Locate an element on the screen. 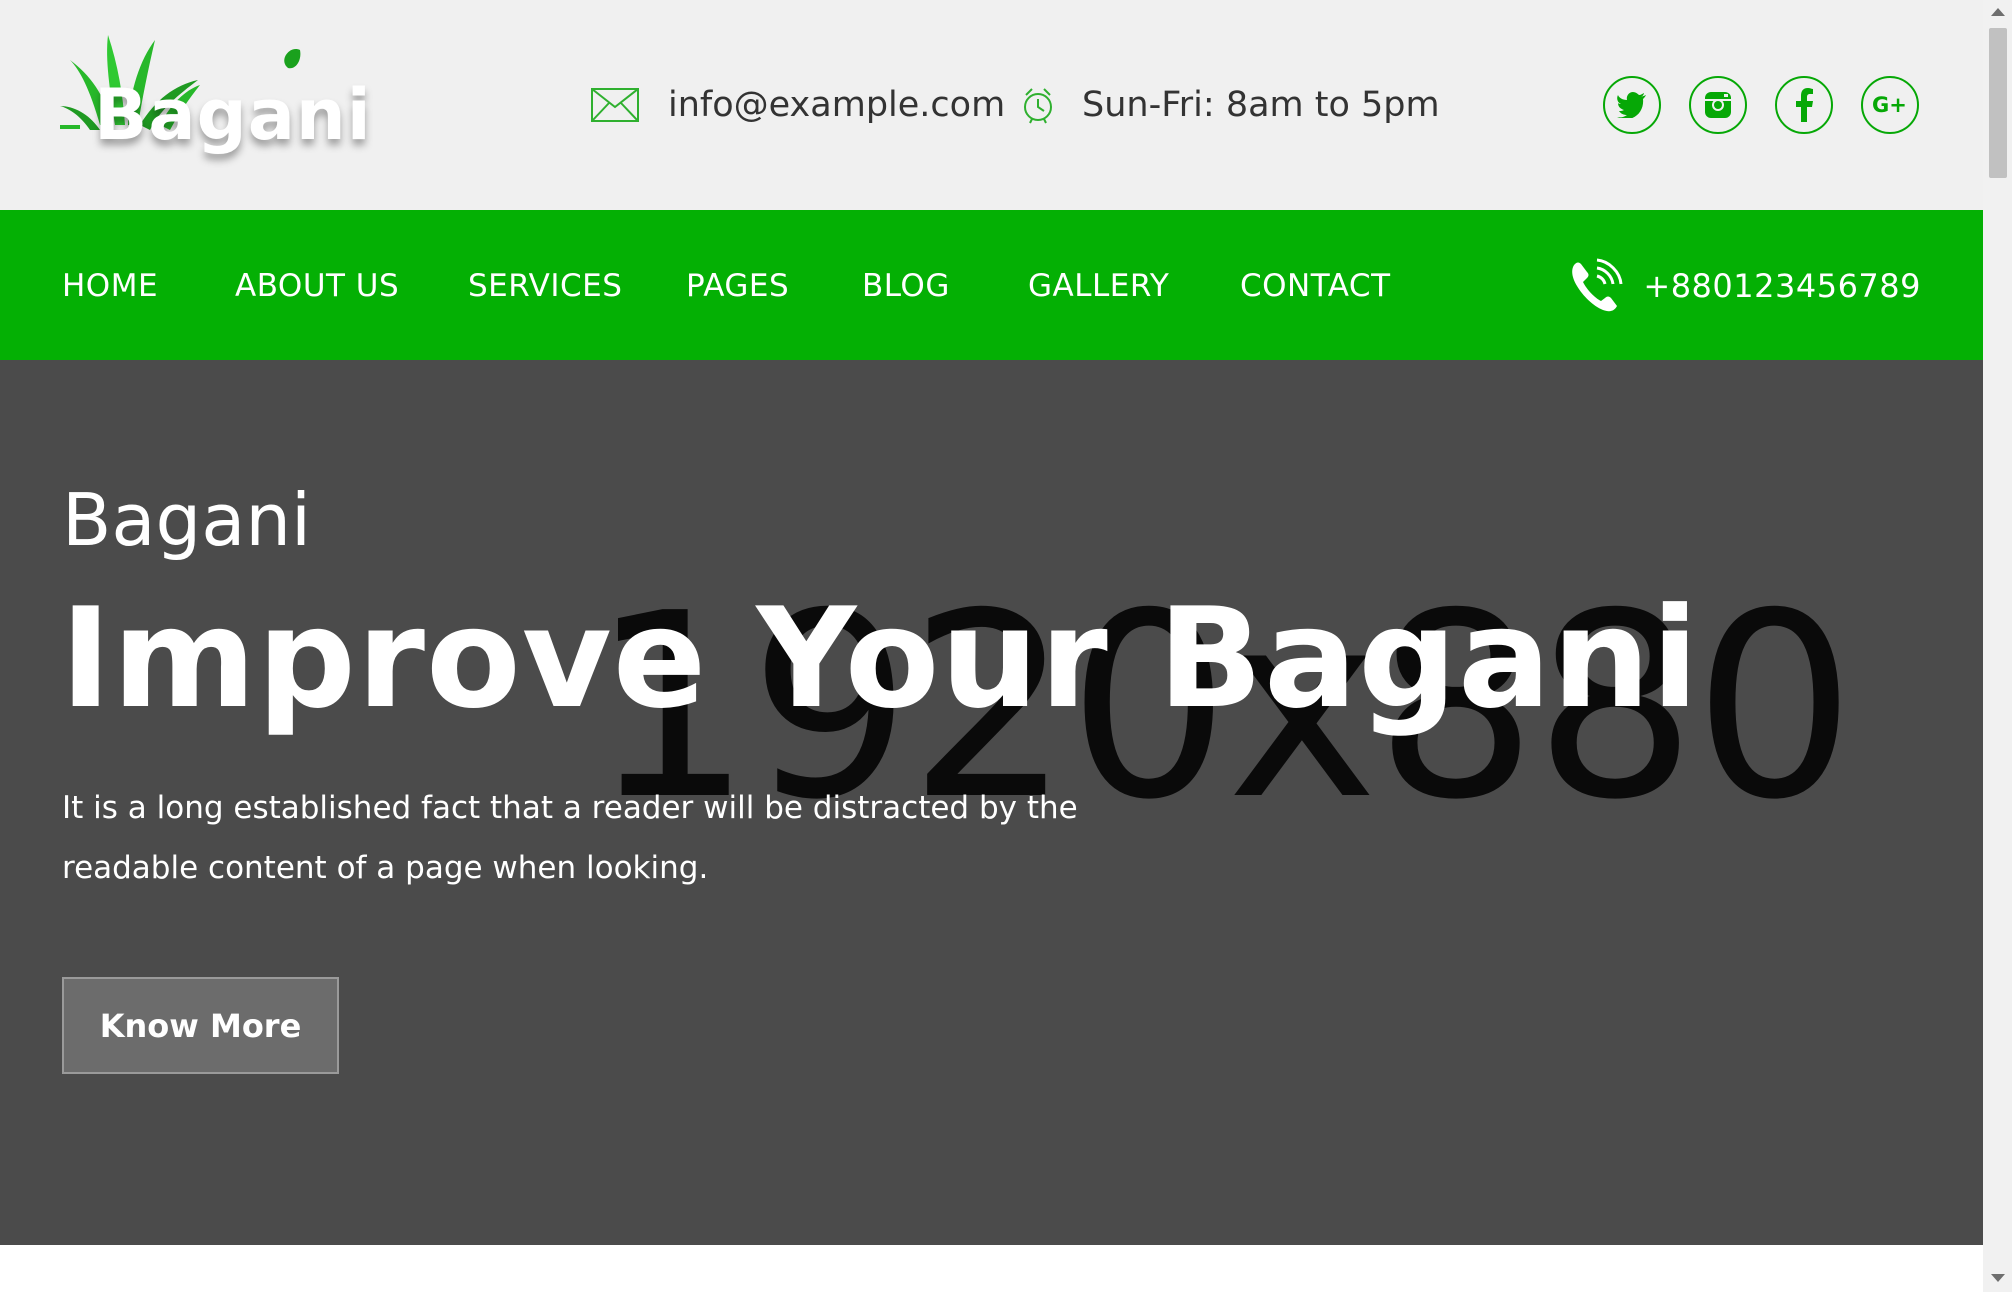 The height and width of the screenshot is (1292, 2012). nav-contact: CONTACT is located at coordinates (1315, 286).